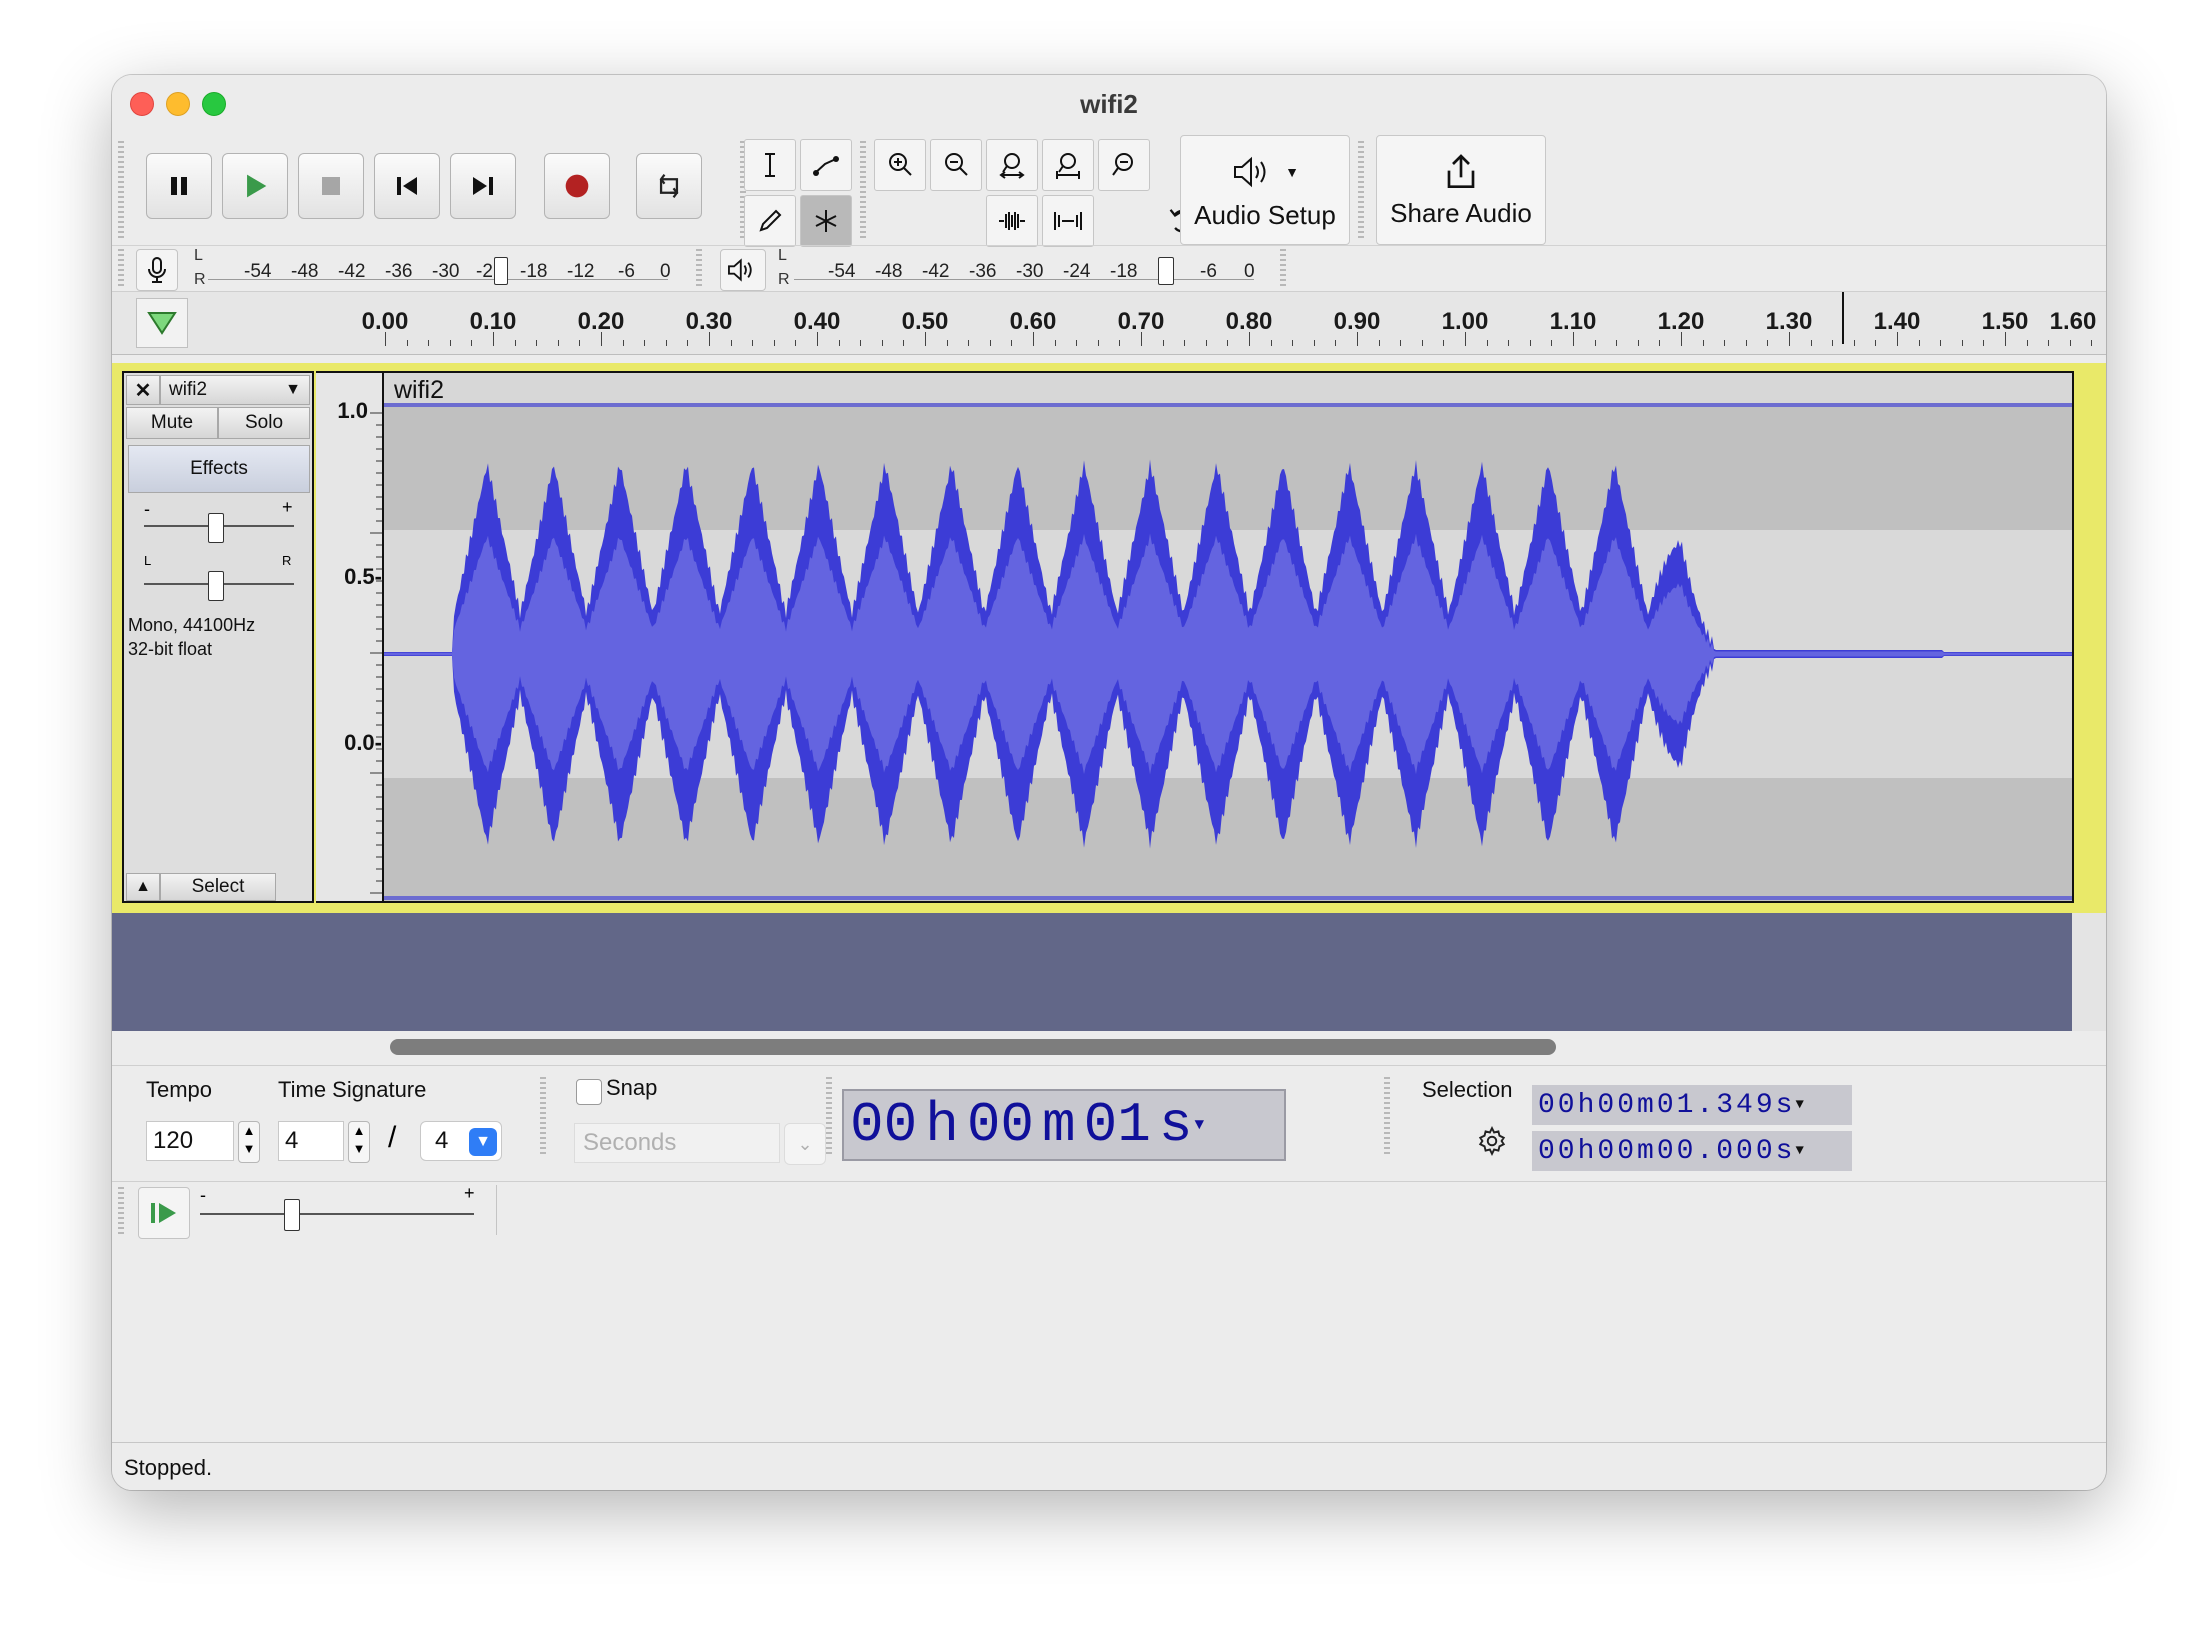 The height and width of the screenshot is (1634, 2210). Describe the element at coordinates (2089, 972) in the screenshot. I see `vertical-scrollbar` at that location.